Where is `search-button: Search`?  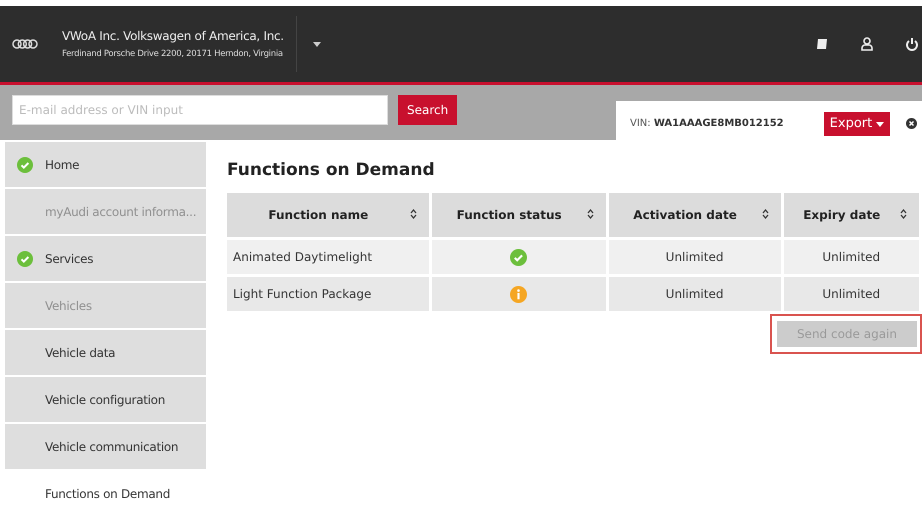
search-button: Search is located at coordinates (428, 110).